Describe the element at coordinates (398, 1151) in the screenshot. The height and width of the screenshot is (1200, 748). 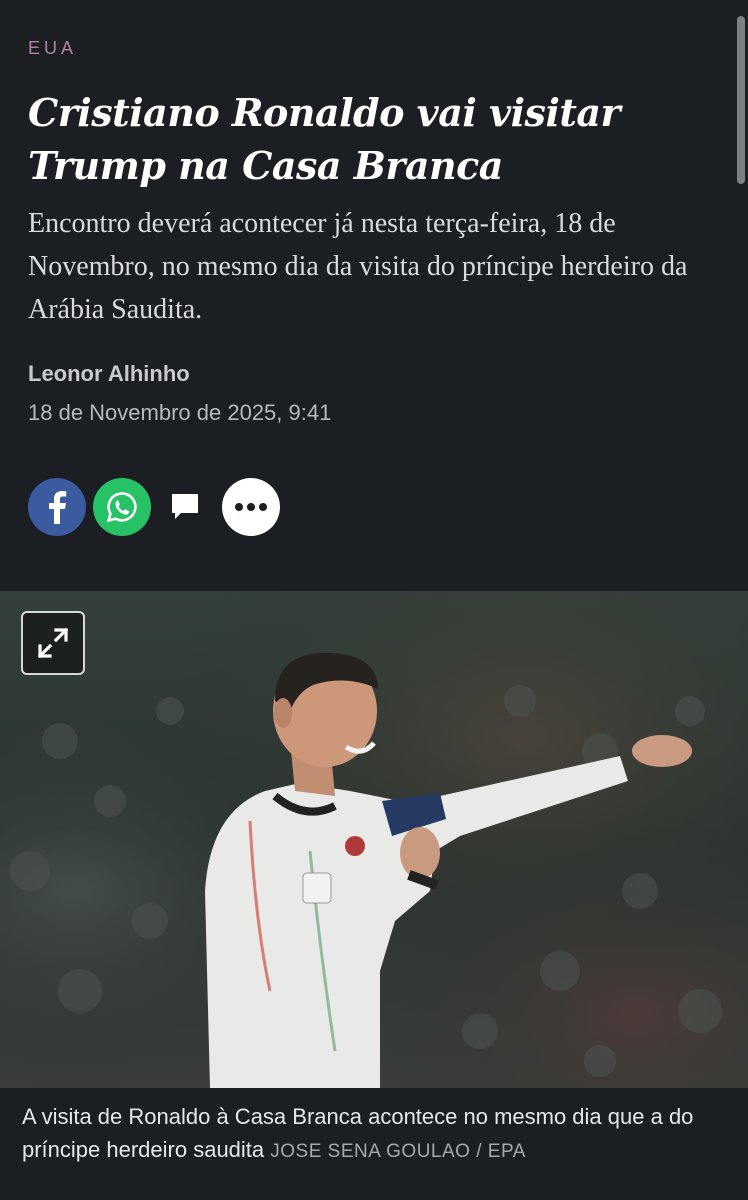
I see `photo-credit: JOSE SENA GOULAO / EPA` at that location.